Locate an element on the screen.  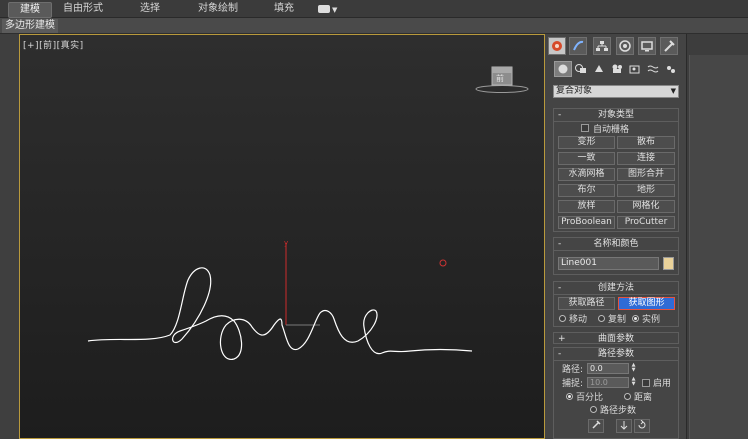
path-spinner-icon: ▲ ▼ is located at coordinates (633, 368).